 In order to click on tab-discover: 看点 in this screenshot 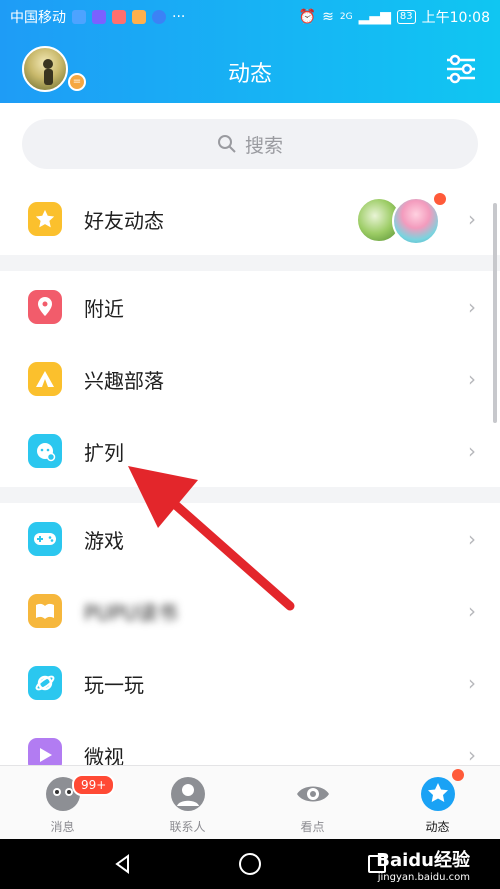, I will do `click(312, 802)`.